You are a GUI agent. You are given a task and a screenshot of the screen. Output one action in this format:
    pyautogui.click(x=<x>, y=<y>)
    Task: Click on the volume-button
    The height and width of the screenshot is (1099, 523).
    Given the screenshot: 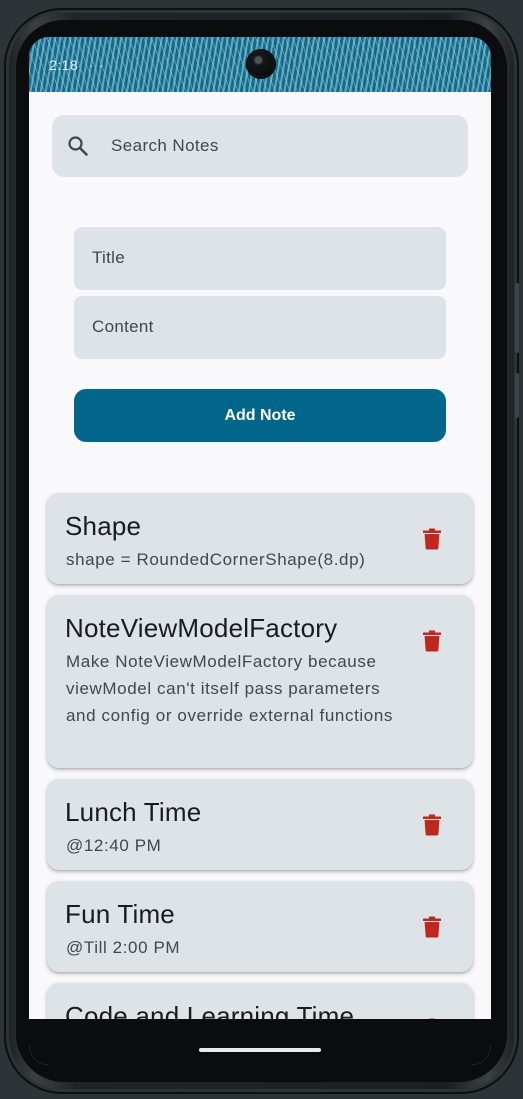 What is the action you would take?
    pyautogui.click(x=517, y=395)
    